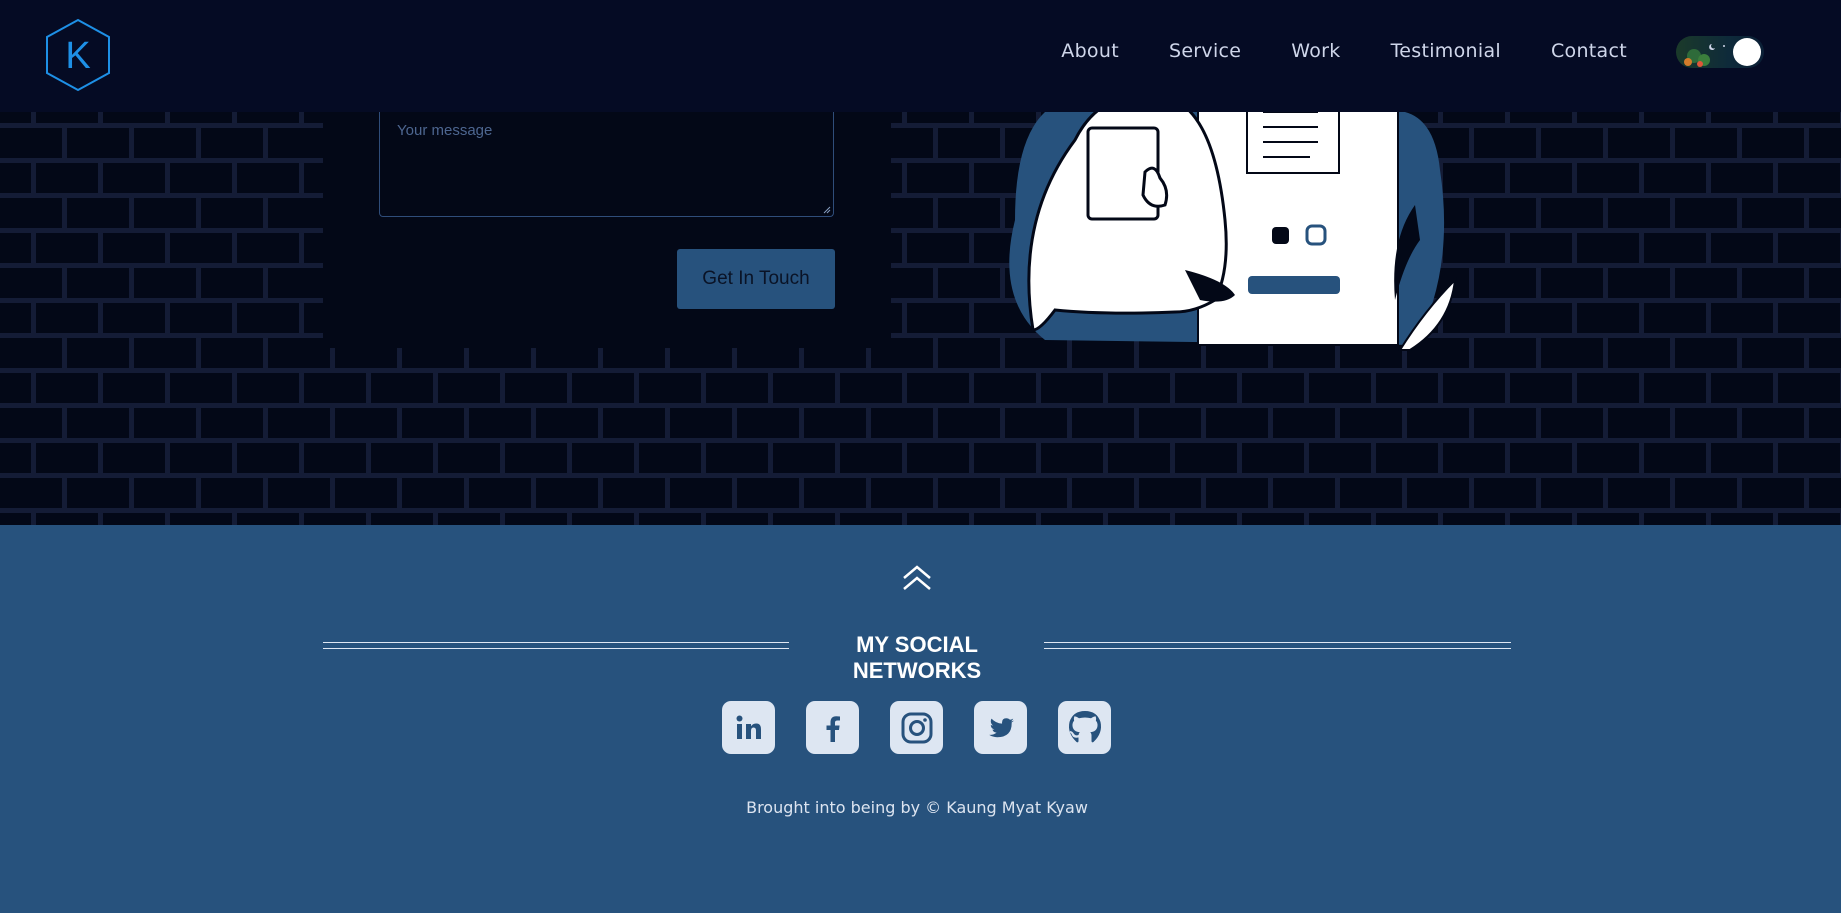 The height and width of the screenshot is (913, 1841). What do you see at coordinates (1720, 52) in the screenshot?
I see `theme-toggle` at bounding box center [1720, 52].